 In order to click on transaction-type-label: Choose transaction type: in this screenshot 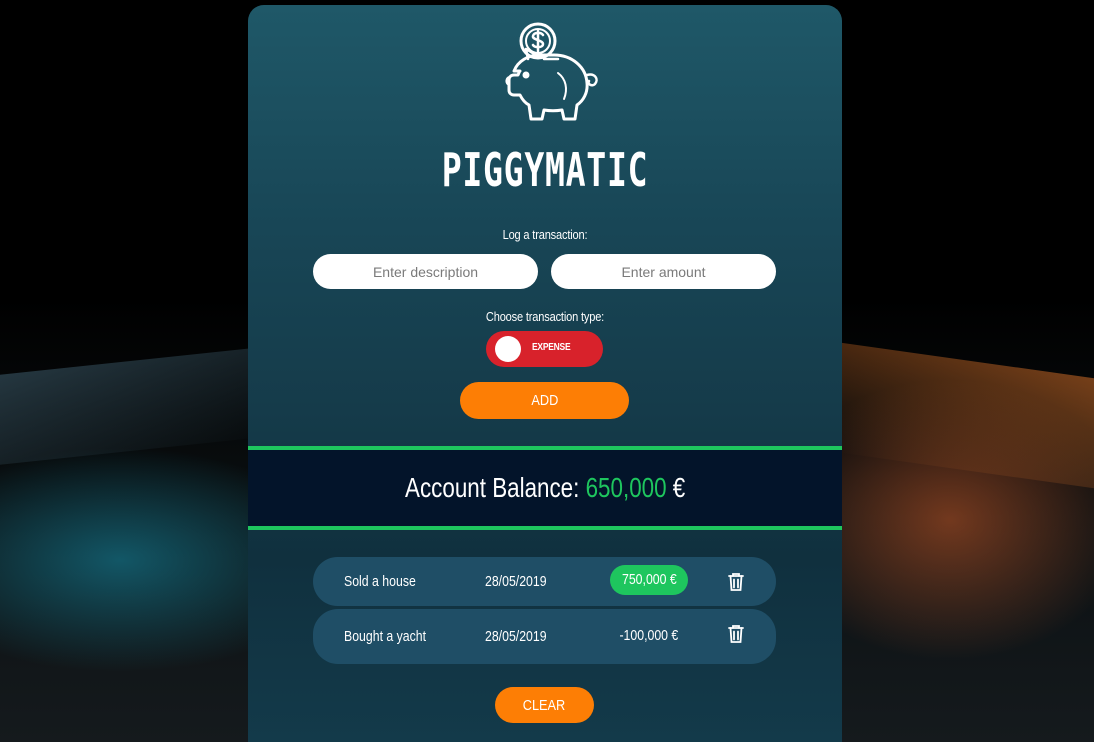, I will do `click(545, 316)`.